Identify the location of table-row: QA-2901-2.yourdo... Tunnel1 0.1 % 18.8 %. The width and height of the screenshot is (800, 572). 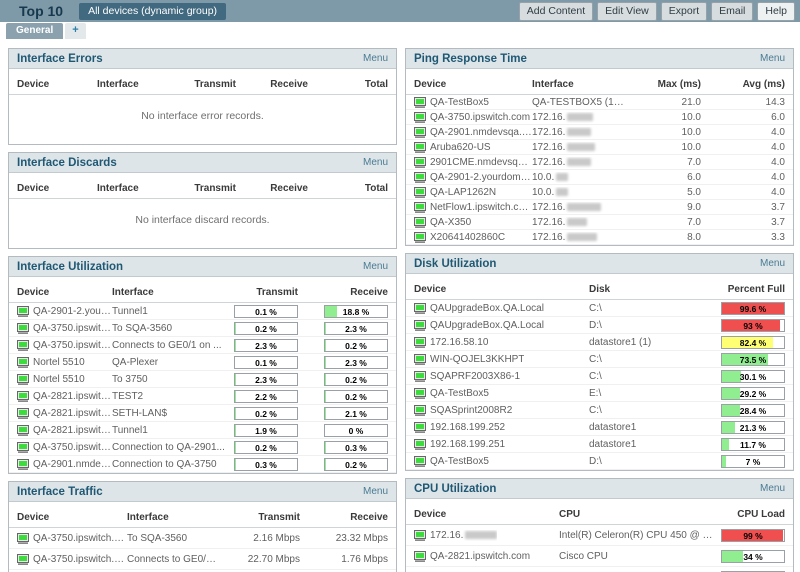
(202, 311).